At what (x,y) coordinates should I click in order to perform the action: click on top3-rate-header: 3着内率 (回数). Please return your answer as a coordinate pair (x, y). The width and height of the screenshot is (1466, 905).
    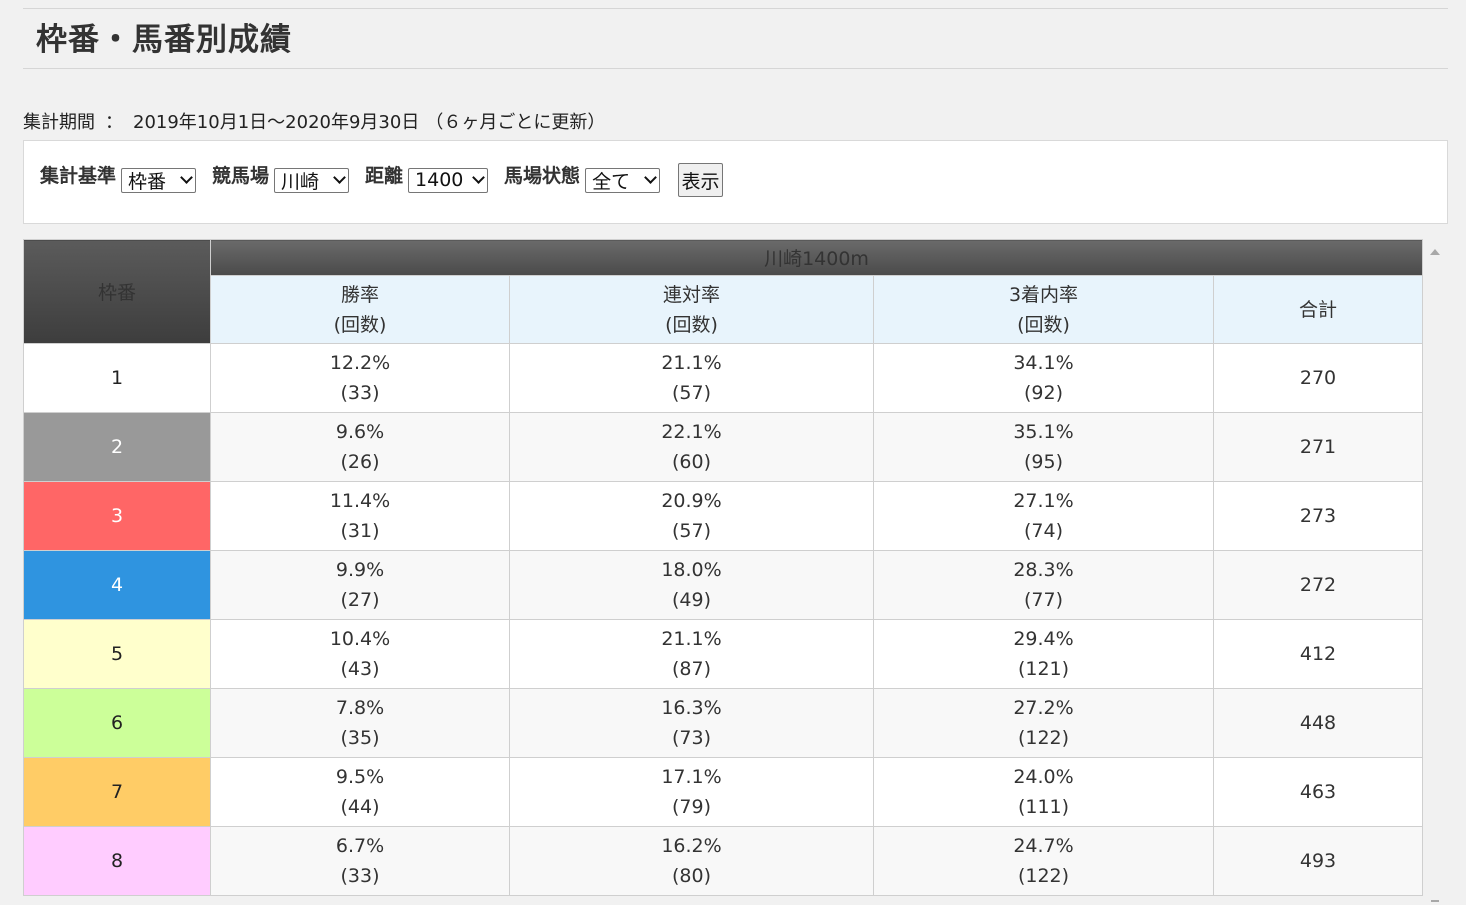
    Looking at the image, I should click on (1043, 309).